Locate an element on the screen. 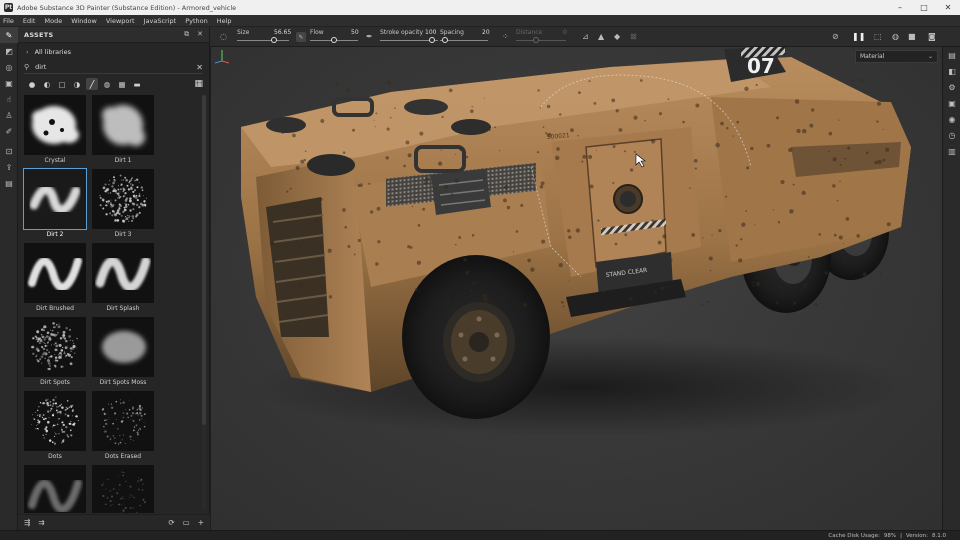 The image size is (960, 540). refresh-icon: ⟳ is located at coordinates (171, 522).